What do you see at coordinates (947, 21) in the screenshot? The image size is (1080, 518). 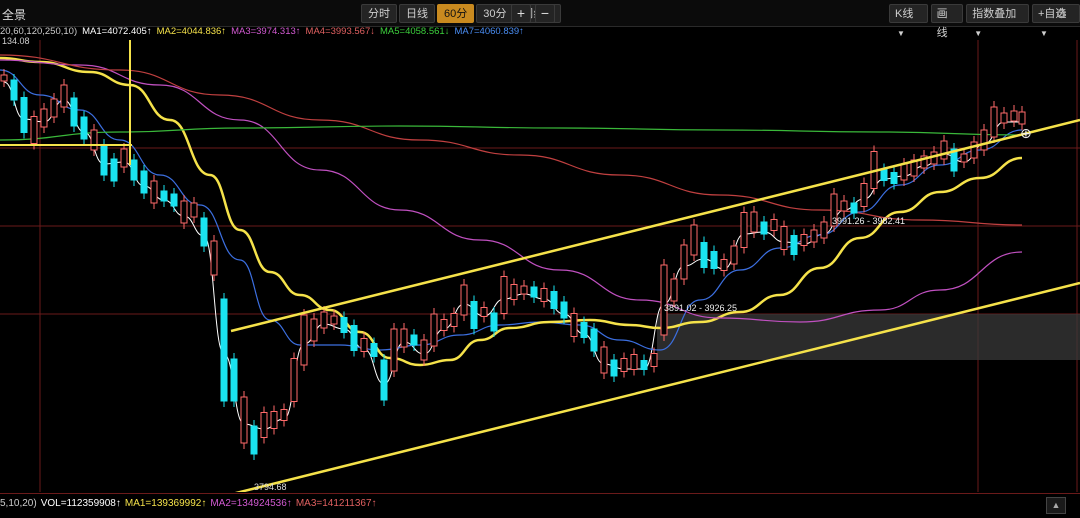 I see `draw-line-button: 画线` at bounding box center [947, 21].